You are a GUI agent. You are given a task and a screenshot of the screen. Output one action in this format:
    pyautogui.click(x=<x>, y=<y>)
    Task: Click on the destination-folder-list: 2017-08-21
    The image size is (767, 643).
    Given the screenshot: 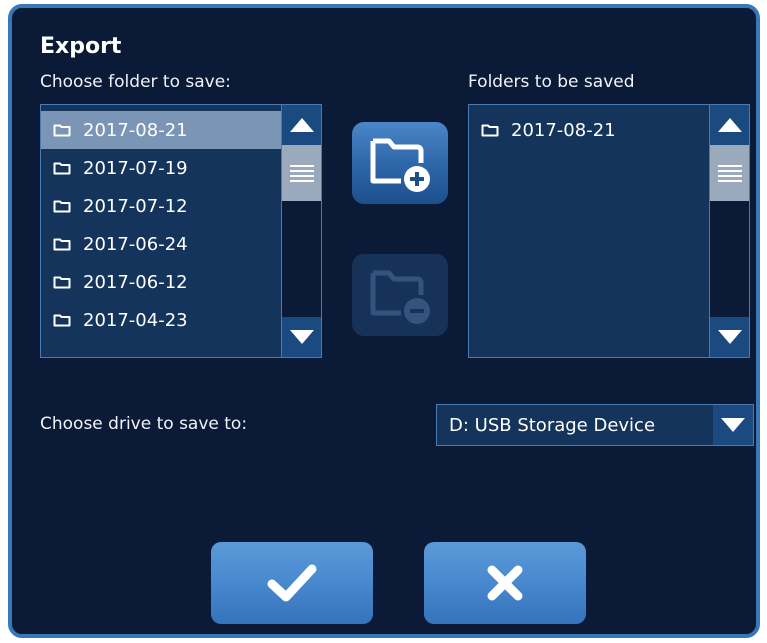 What is the action you would take?
    pyautogui.click(x=609, y=231)
    